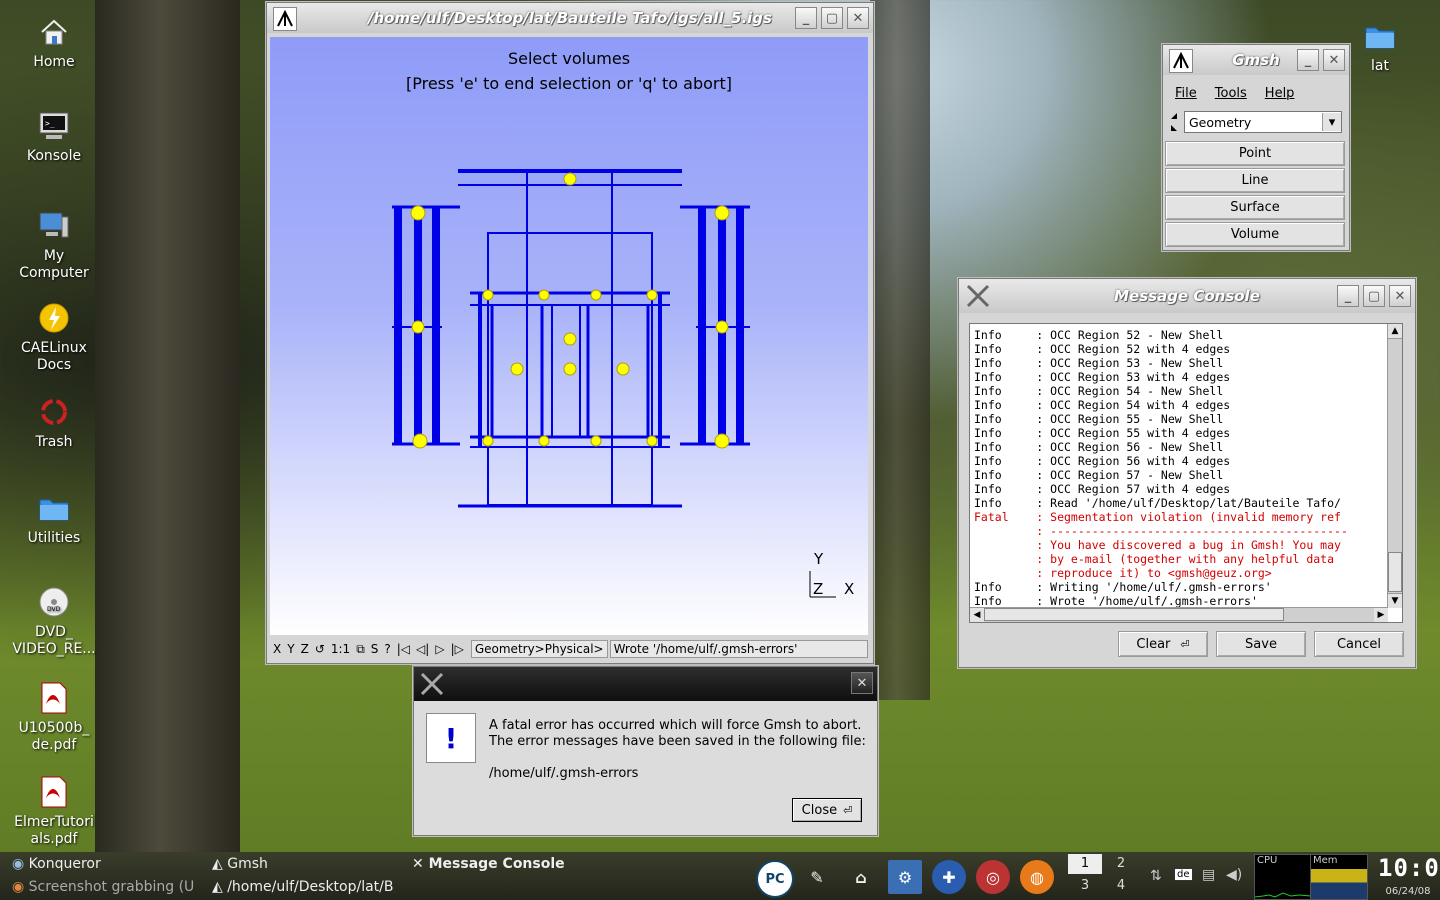 The width and height of the screenshot is (1440, 900). Describe the element at coordinates (54, 811) in the screenshot. I see `desktop-icon: ElmerTutori als.pdf` at that location.